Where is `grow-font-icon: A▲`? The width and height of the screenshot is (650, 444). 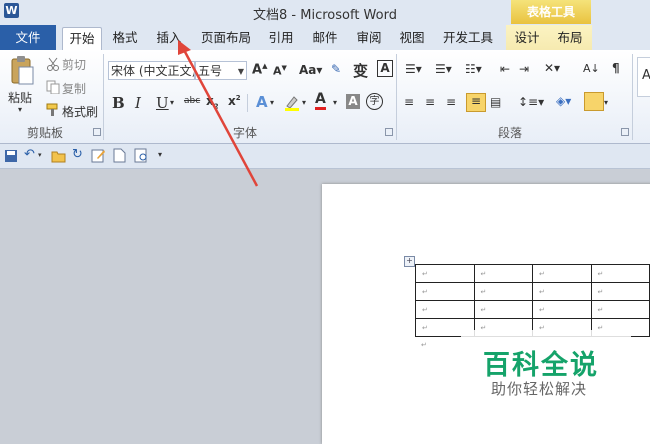
grow-font-icon: A▲ is located at coordinates (259, 69).